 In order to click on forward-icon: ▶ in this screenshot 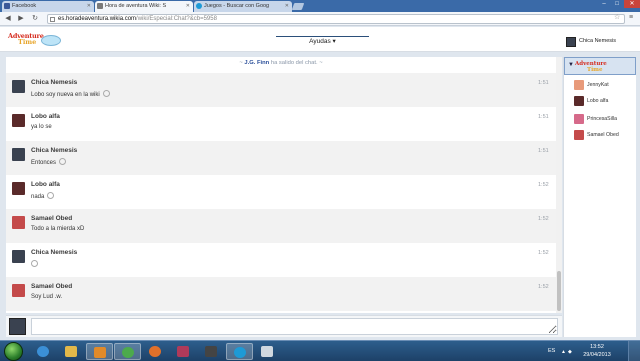, I will do `click(21, 19)`.